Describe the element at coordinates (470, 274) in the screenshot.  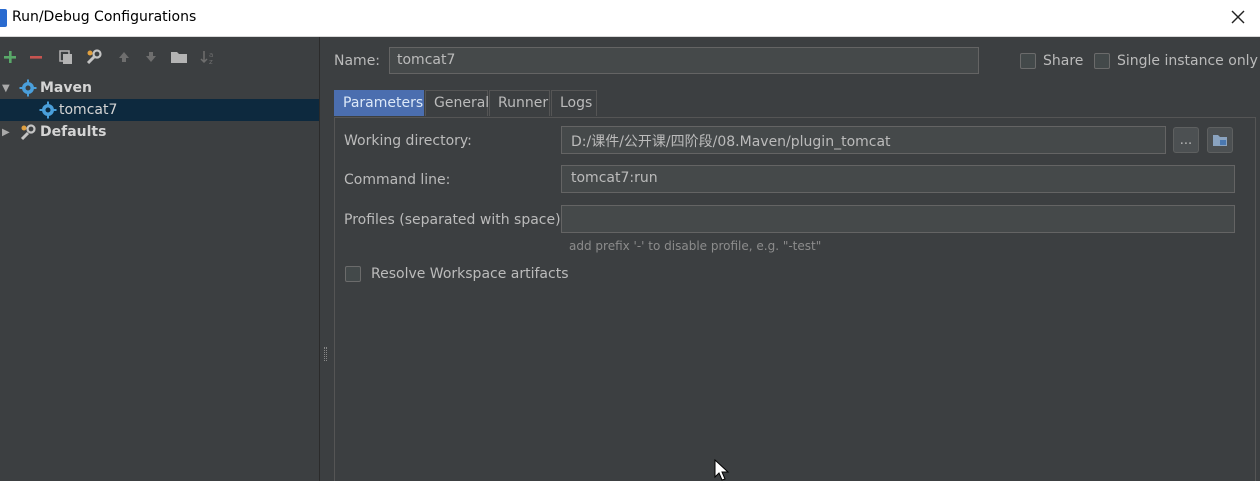
I see `resolve-workspace-label: Resolve Workspace artifacts` at that location.